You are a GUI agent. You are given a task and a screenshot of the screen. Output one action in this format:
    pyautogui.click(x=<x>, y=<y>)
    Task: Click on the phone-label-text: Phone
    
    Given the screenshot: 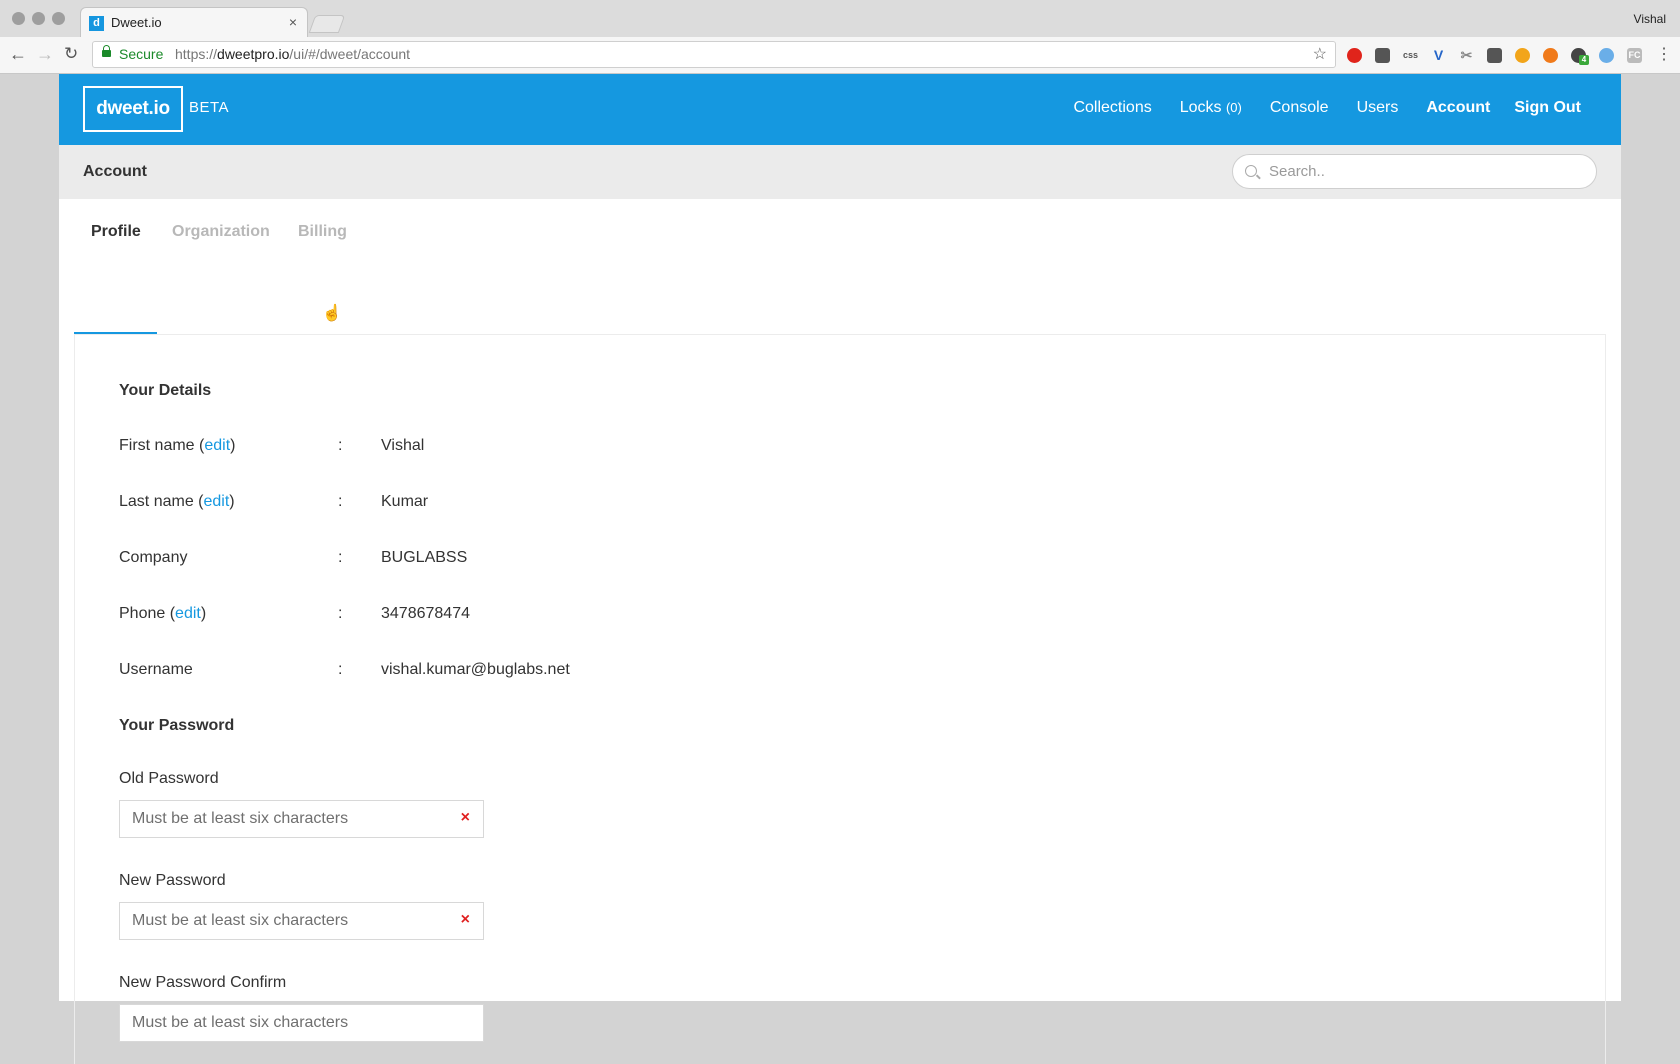 What is the action you would take?
    pyautogui.click(x=142, y=613)
    